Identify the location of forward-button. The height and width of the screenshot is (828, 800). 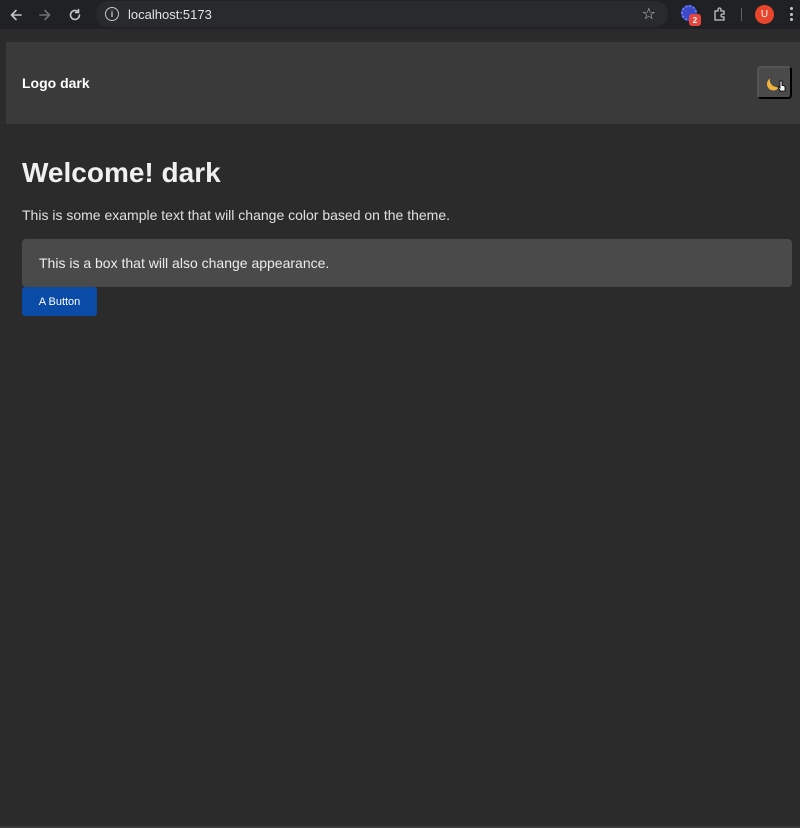
(45, 15).